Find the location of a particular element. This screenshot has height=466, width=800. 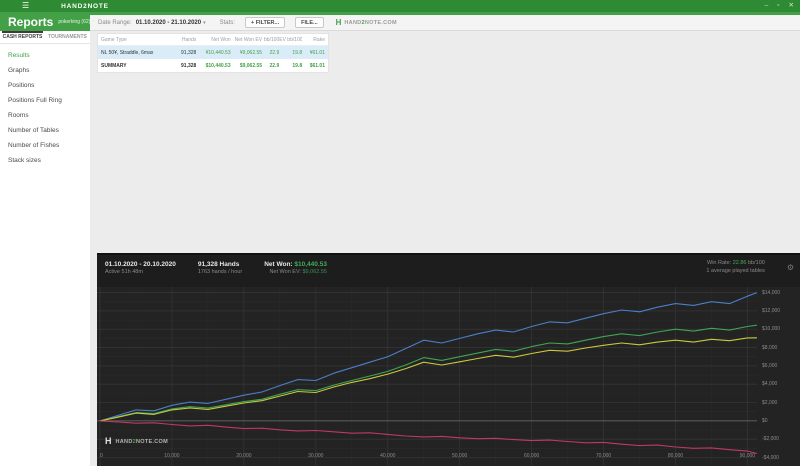

cell-rake: $61.01 is located at coordinates (317, 65).